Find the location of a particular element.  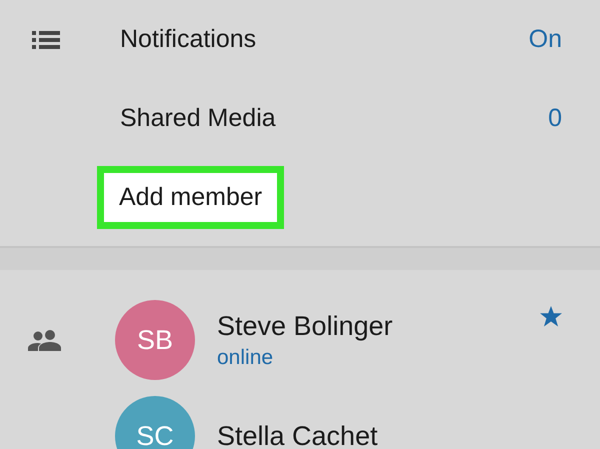

setting-label: Add member is located at coordinates (190, 197).